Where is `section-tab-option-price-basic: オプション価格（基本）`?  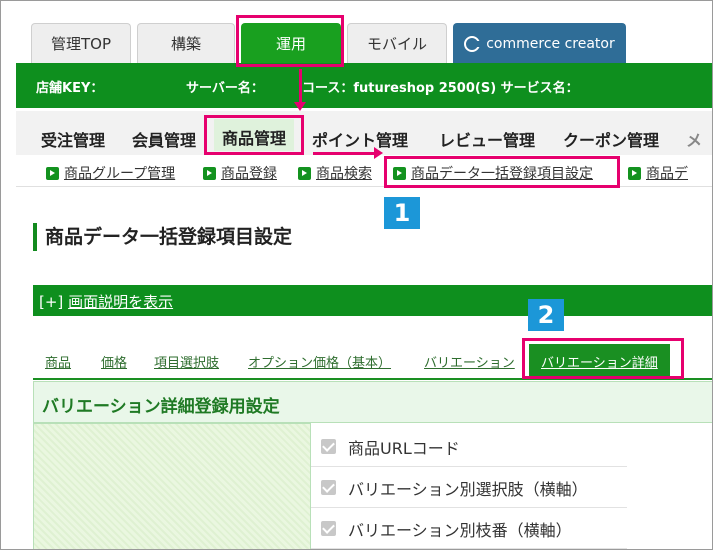
section-tab-option-price-basic: オプション価格（基本） is located at coordinates (319, 361).